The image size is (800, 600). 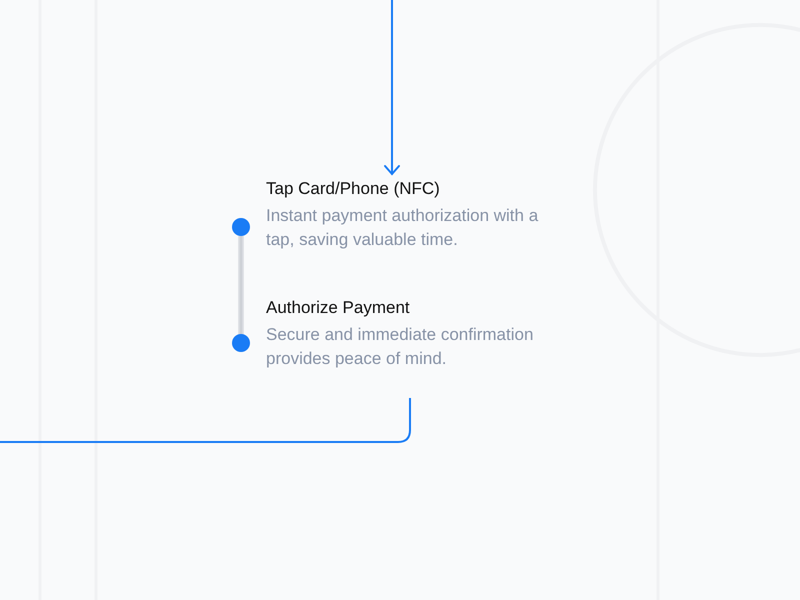 I want to click on step-title: Tap Card/Phone (NFC), so click(x=353, y=189).